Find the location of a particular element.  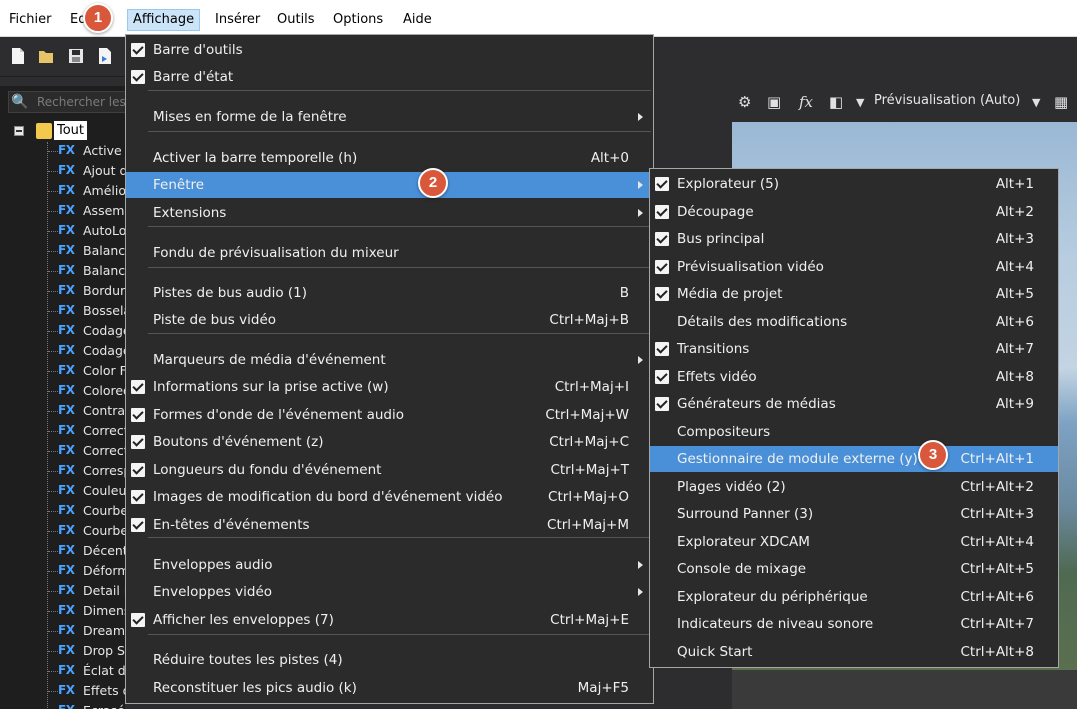

menu-item-label: Découpage is located at coordinates (715, 211).